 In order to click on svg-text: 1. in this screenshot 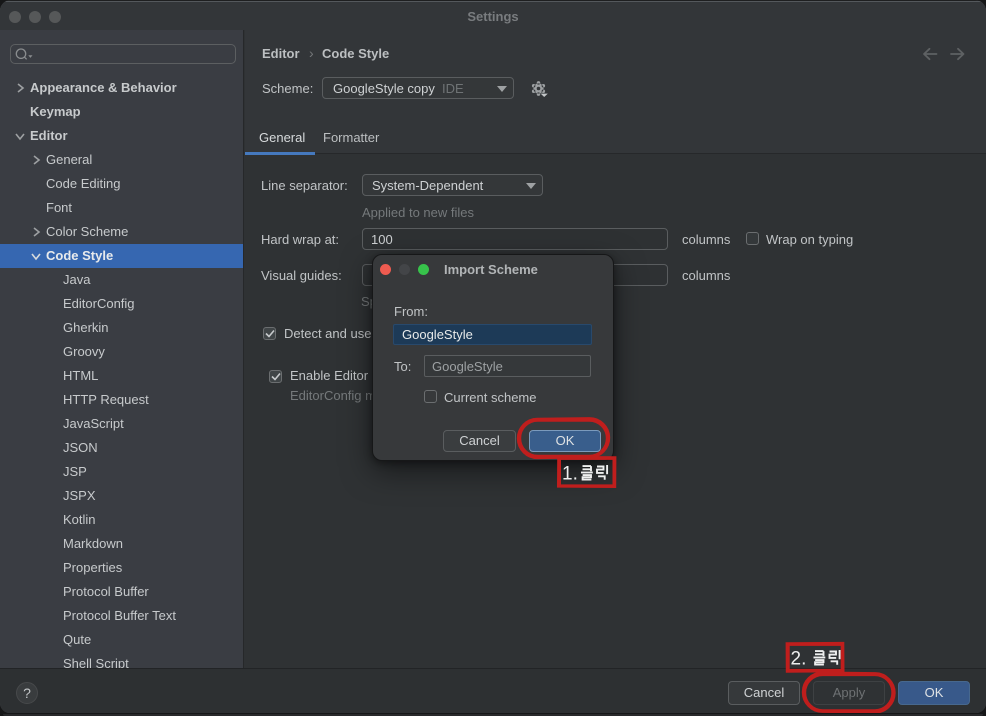, I will do `click(570, 474)`.